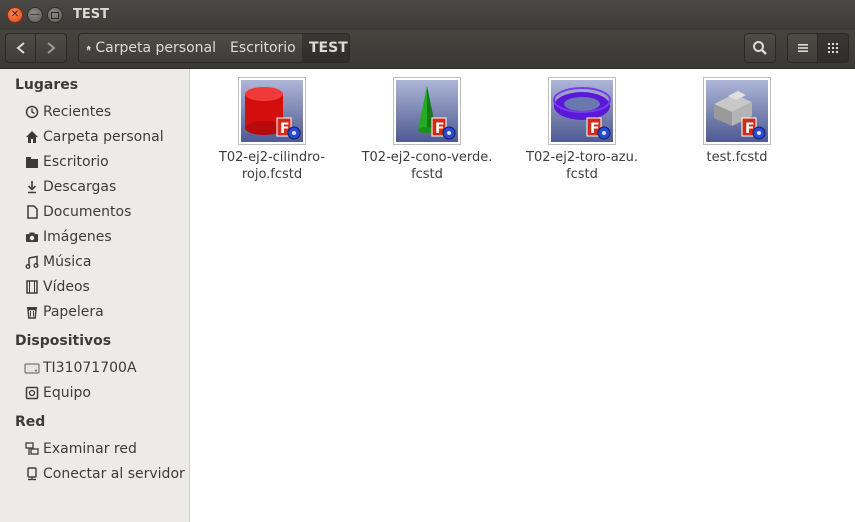 This screenshot has width=855, height=522. What do you see at coordinates (272, 174) in the screenshot?
I see `file-name-line2: rojo.fcstd` at bounding box center [272, 174].